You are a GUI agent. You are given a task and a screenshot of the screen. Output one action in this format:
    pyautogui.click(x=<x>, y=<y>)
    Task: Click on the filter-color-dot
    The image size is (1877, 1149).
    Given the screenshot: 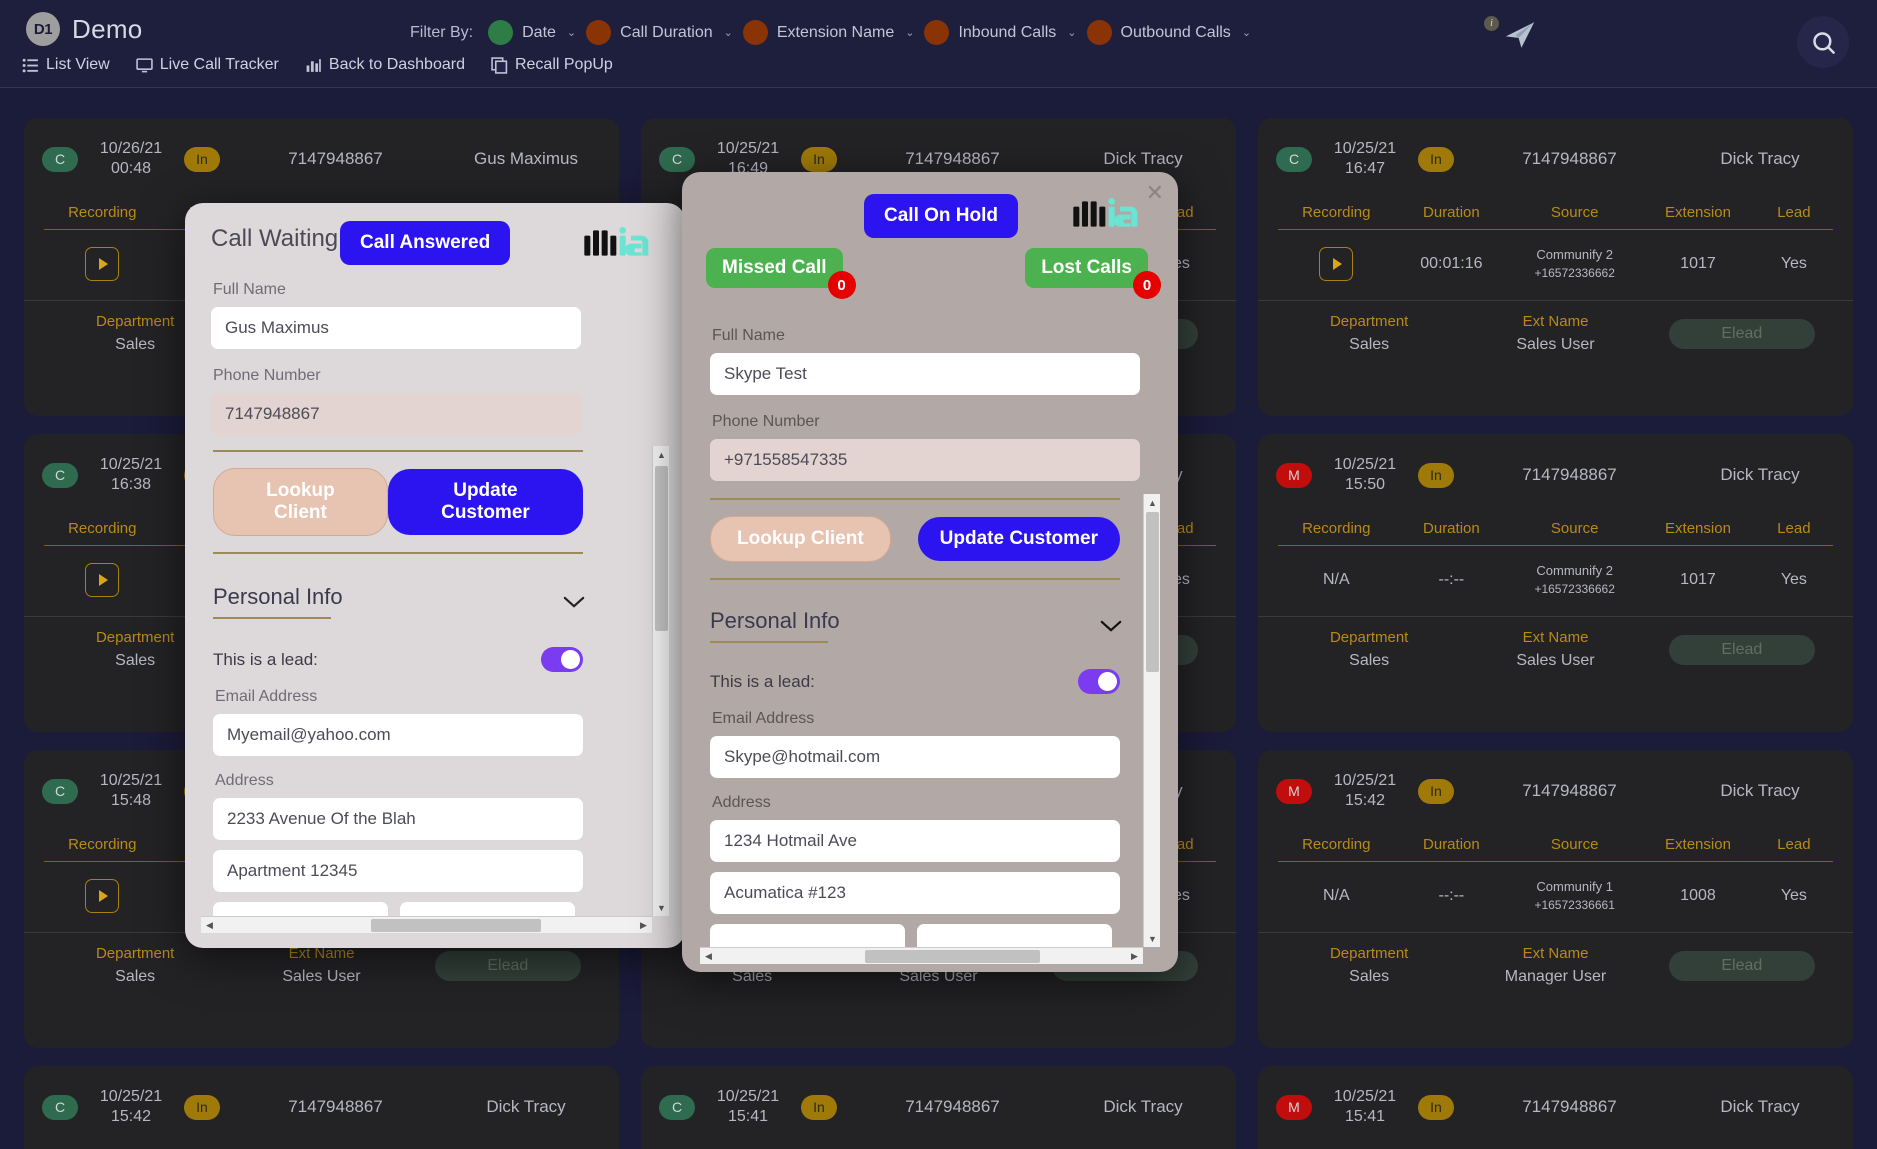 What is the action you would take?
    pyautogui.click(x=599, y=32)
    